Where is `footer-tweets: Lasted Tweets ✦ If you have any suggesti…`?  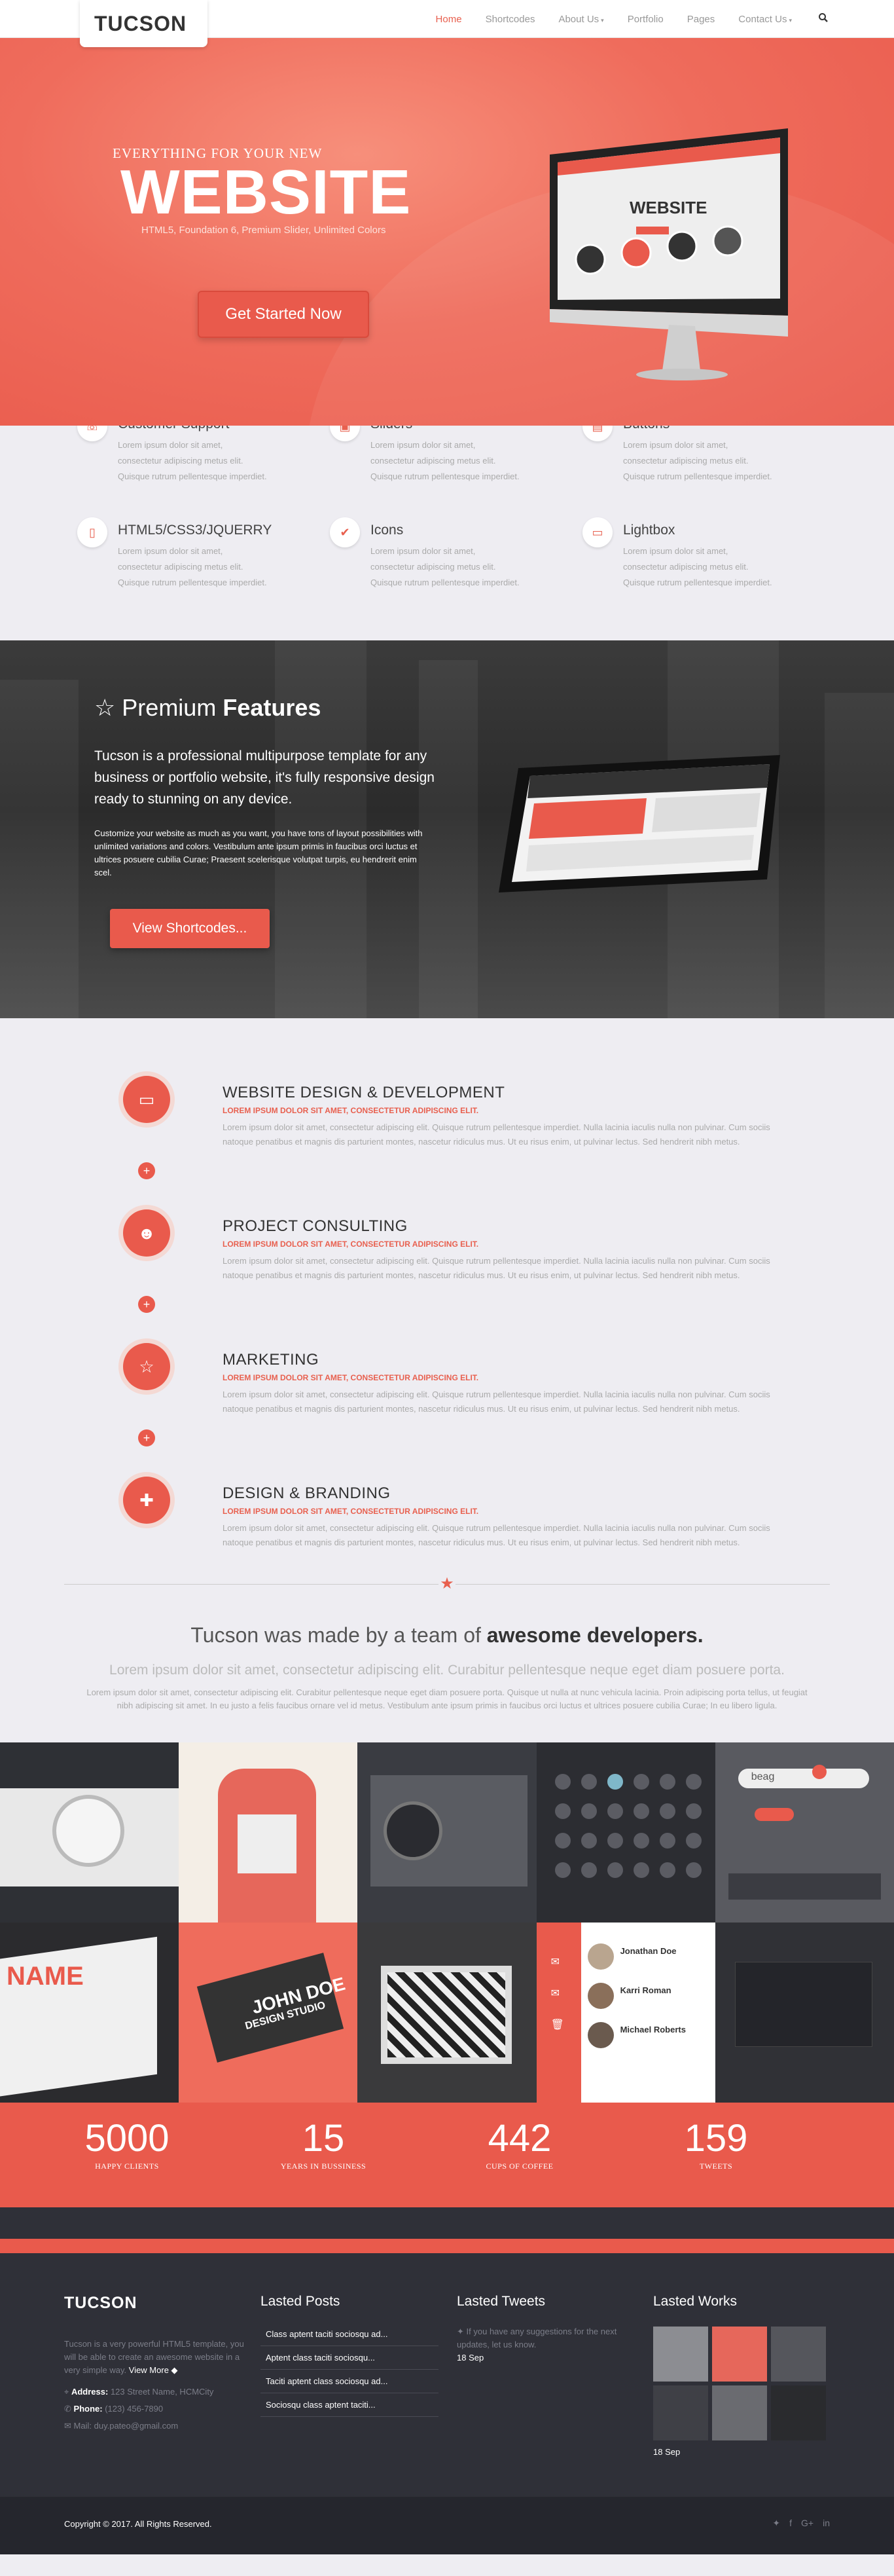 footer-tweets: Lasted Tweets ✦ If you have any suggesti… is located at coordinates (538, 2329).